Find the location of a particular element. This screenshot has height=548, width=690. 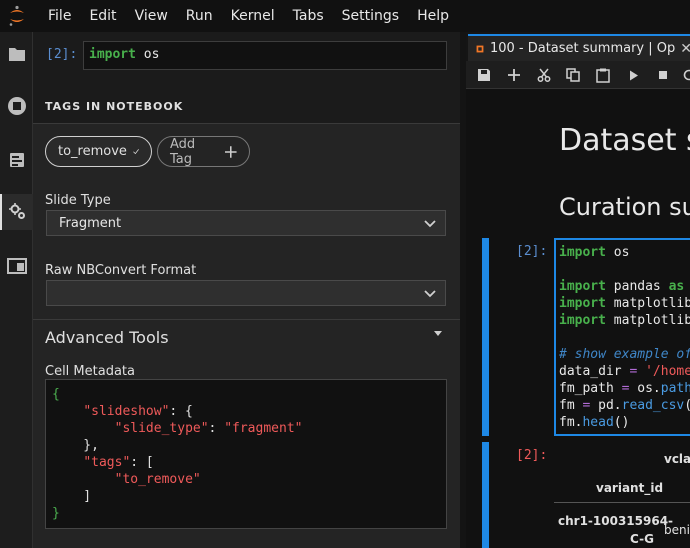

active-cell-editor: import os is located at coordinates (265, 55).